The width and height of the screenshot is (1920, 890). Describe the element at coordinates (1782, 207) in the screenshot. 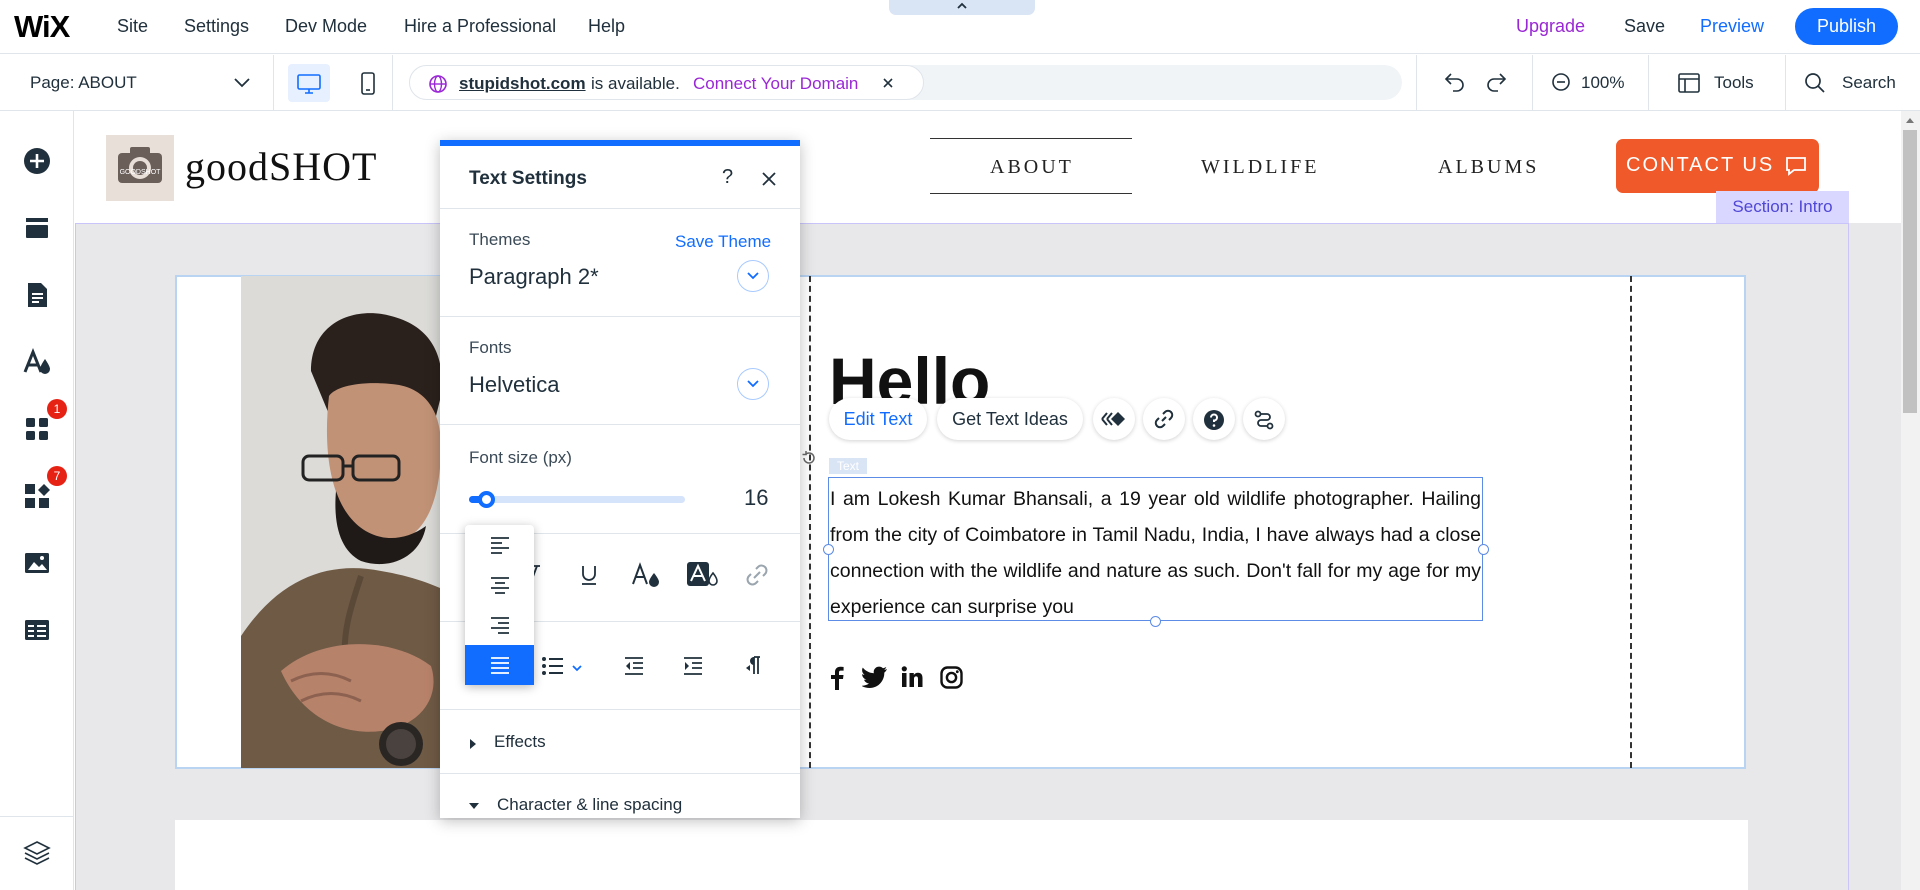

I see `section-label: Section: Intro` at that location.